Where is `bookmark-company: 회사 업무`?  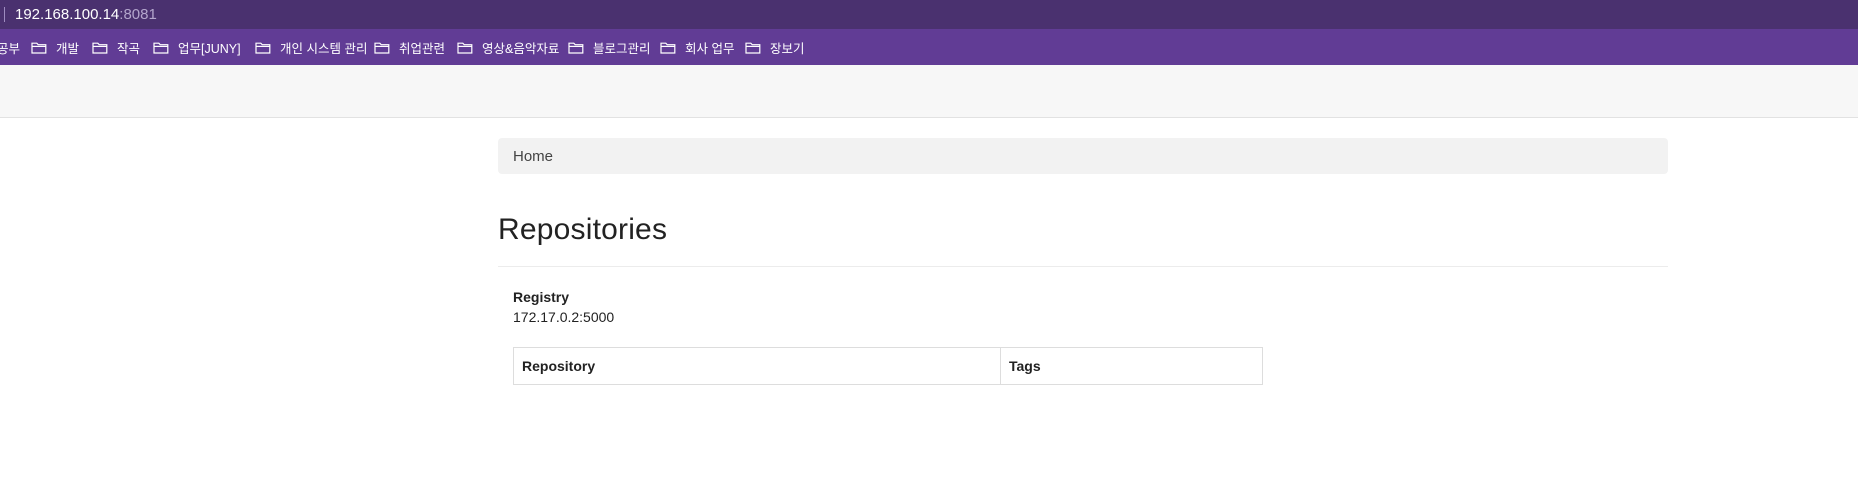
bookmark-company: 회사 업무 is located at coordinates (697, 47).